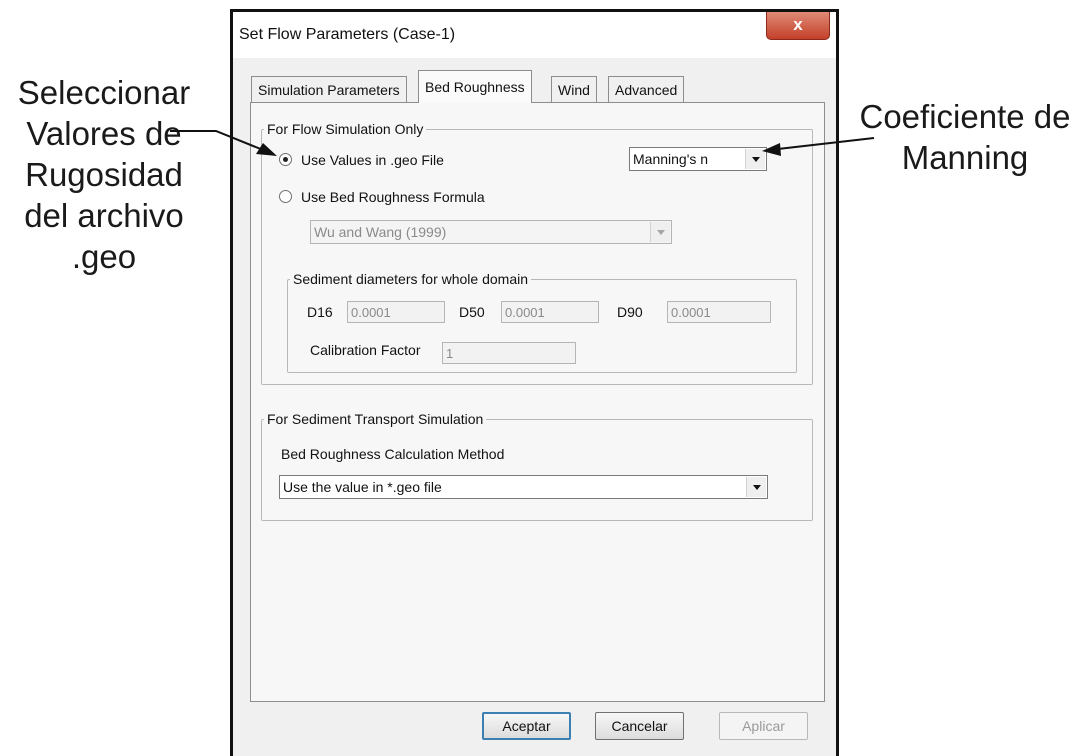 This screenshot has width=1088, height=756. Describe the element at coordinates (104, 256) in the screenshot. I see `annotation-left-line: .geo` at that location.